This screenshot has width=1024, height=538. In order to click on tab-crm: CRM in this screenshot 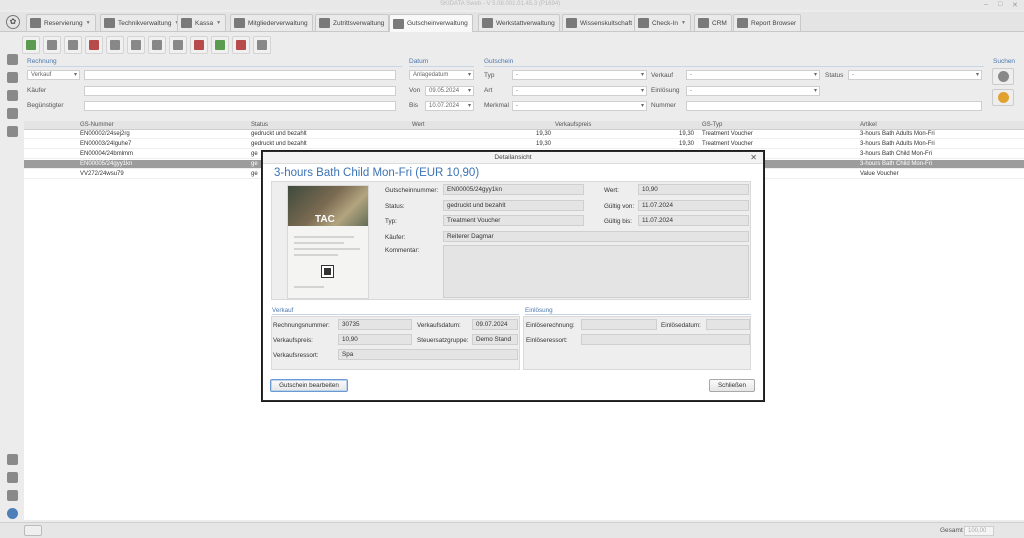, I will do `click(713, 22)`.